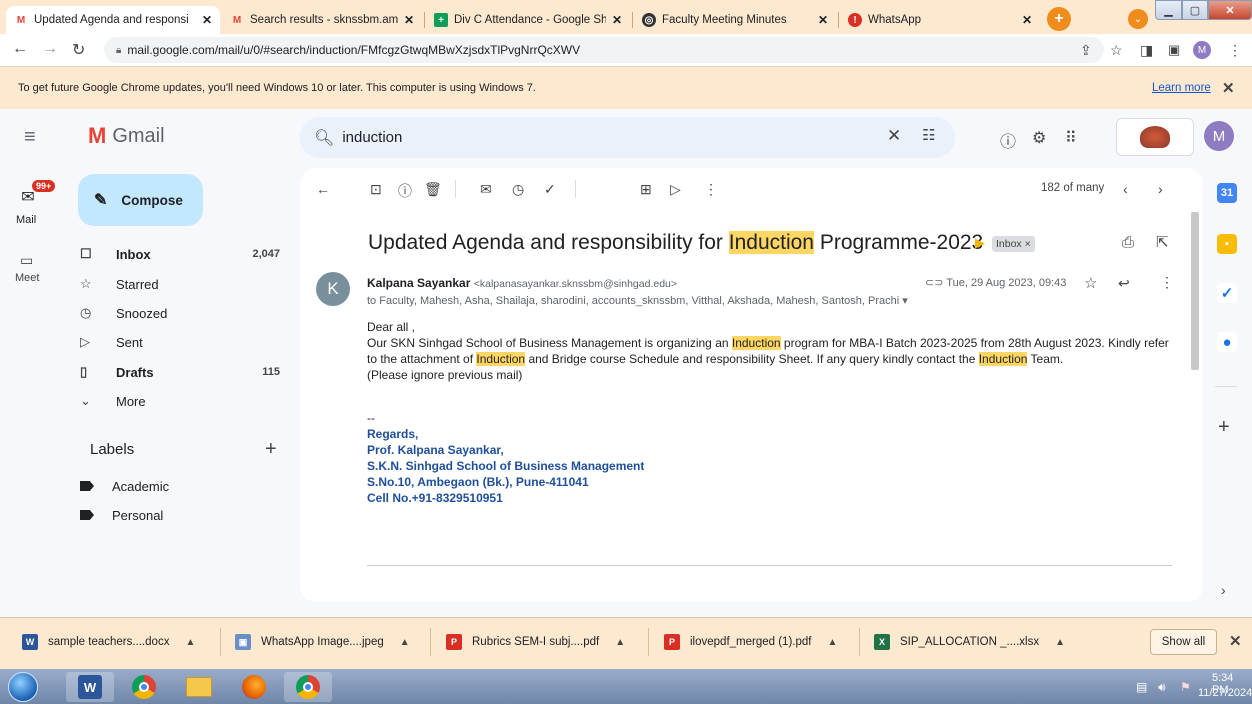  Describe the element at coordinates (271, 449) in the screenshot. I see `add-label-icon: +` at that location.